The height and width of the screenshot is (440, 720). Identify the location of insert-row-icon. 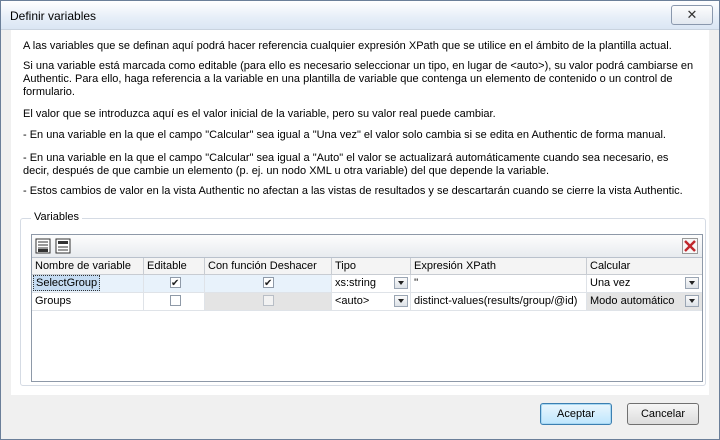
(63, 246).